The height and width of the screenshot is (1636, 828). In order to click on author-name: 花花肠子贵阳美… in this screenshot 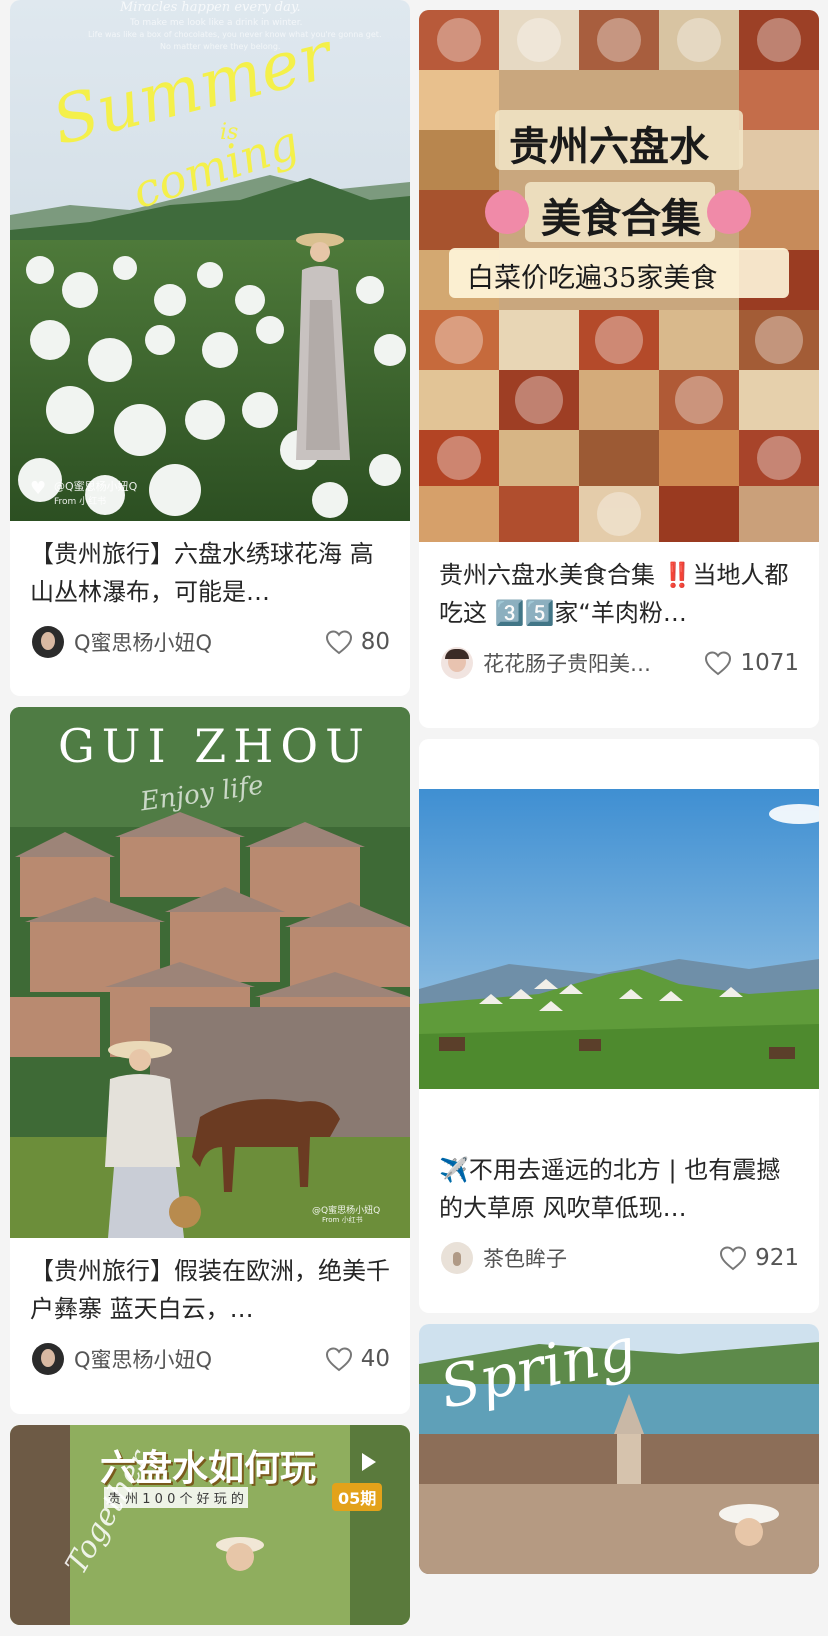, I will do `click(567, 663)`.